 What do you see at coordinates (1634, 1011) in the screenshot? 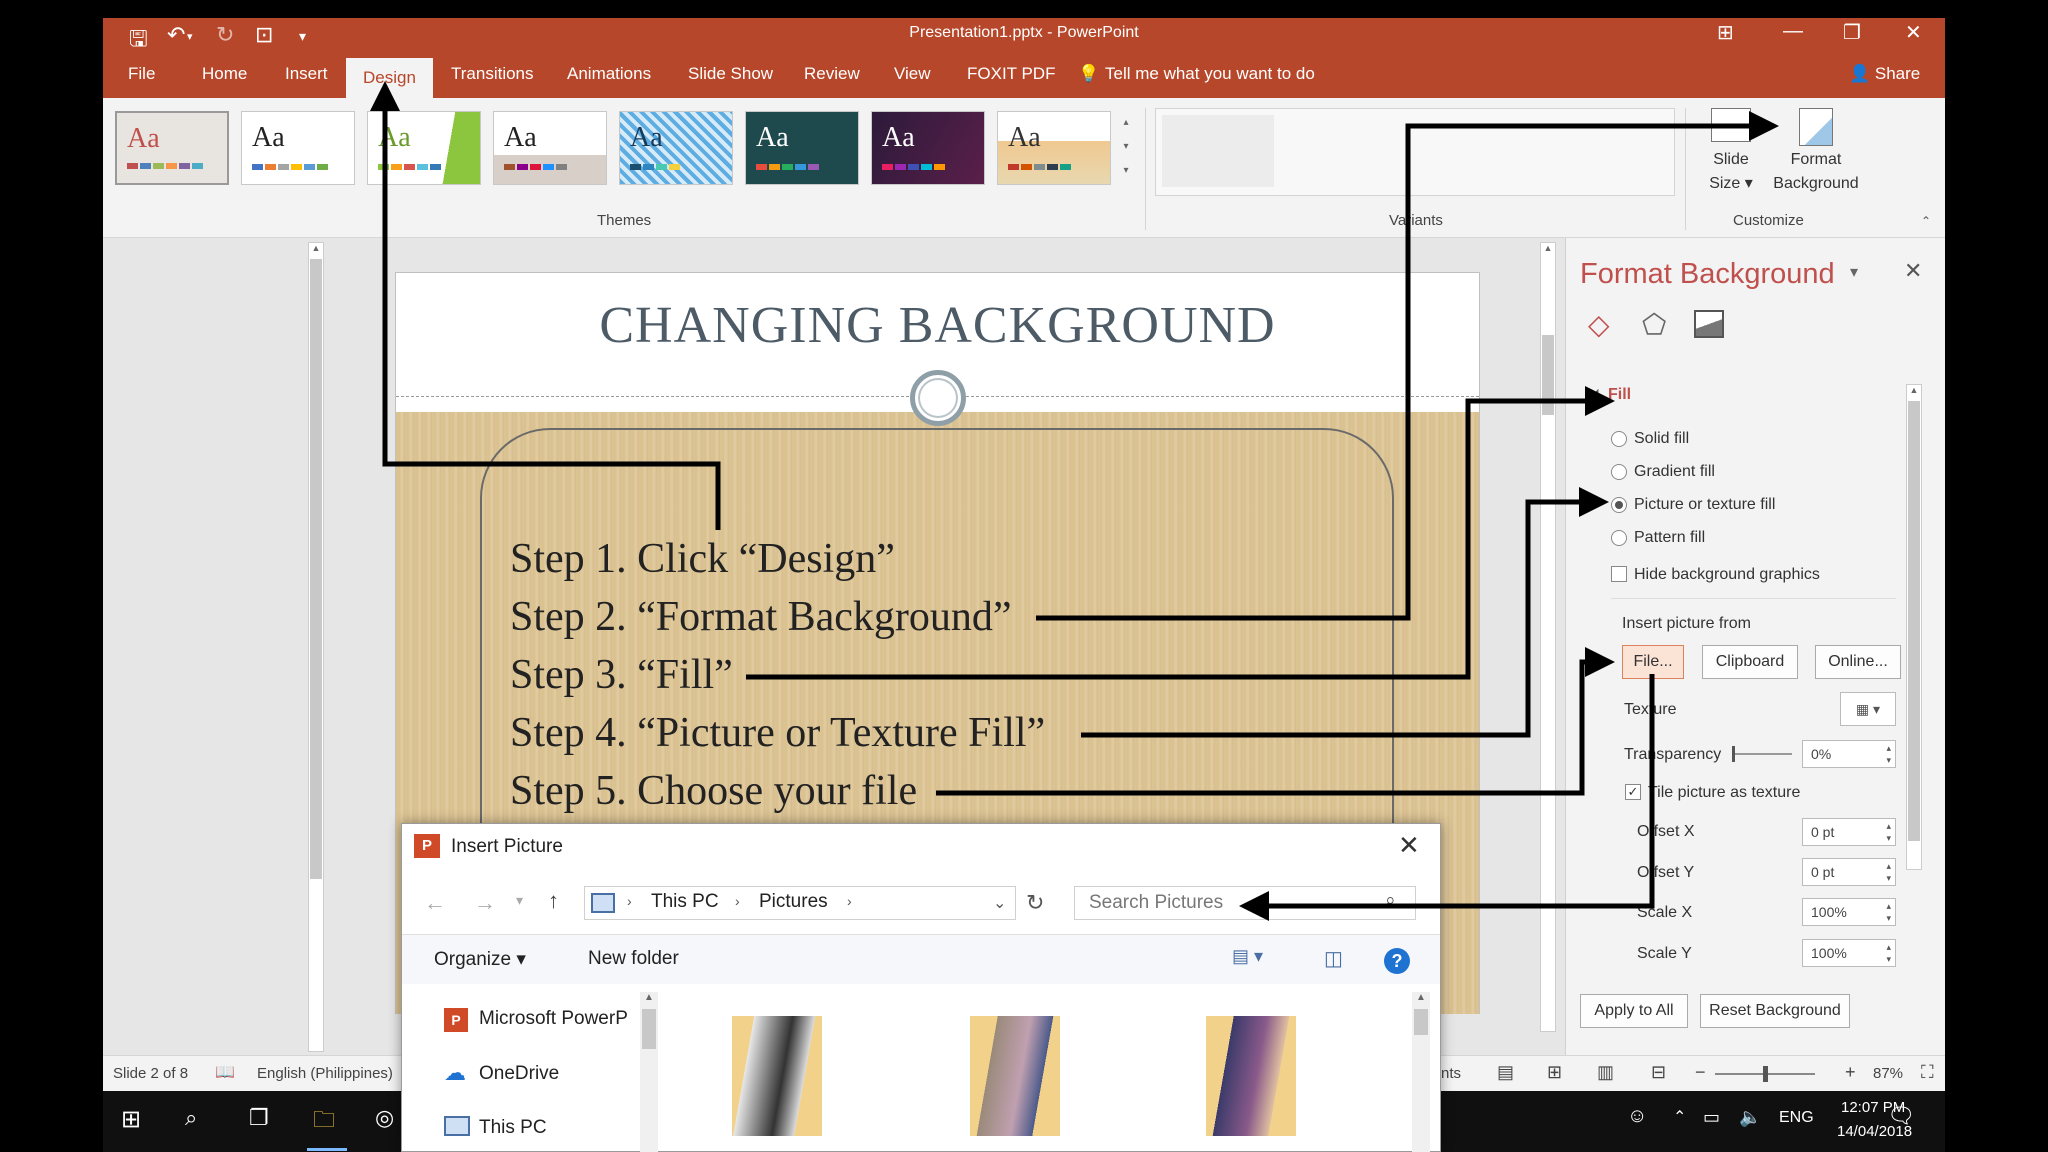
I see `apply-to-all-button: Apply to All` at bounding box center [1634, 1011].